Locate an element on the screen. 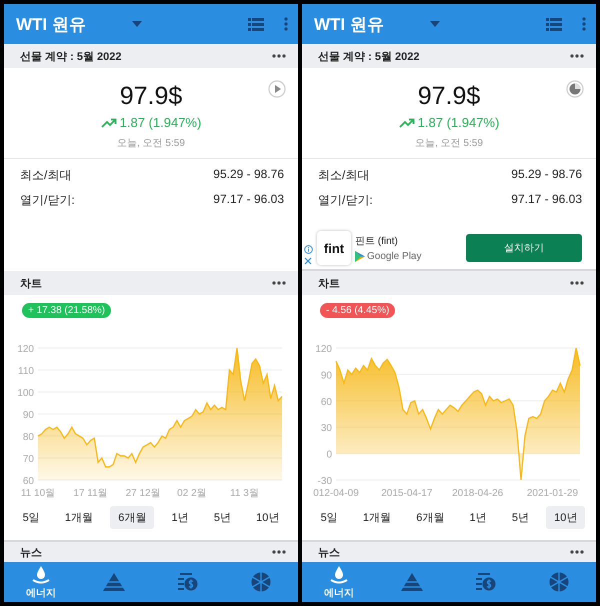 The image size is (600, 606). x-axis-label: 11 10월 is located at coordinates (38, 493).